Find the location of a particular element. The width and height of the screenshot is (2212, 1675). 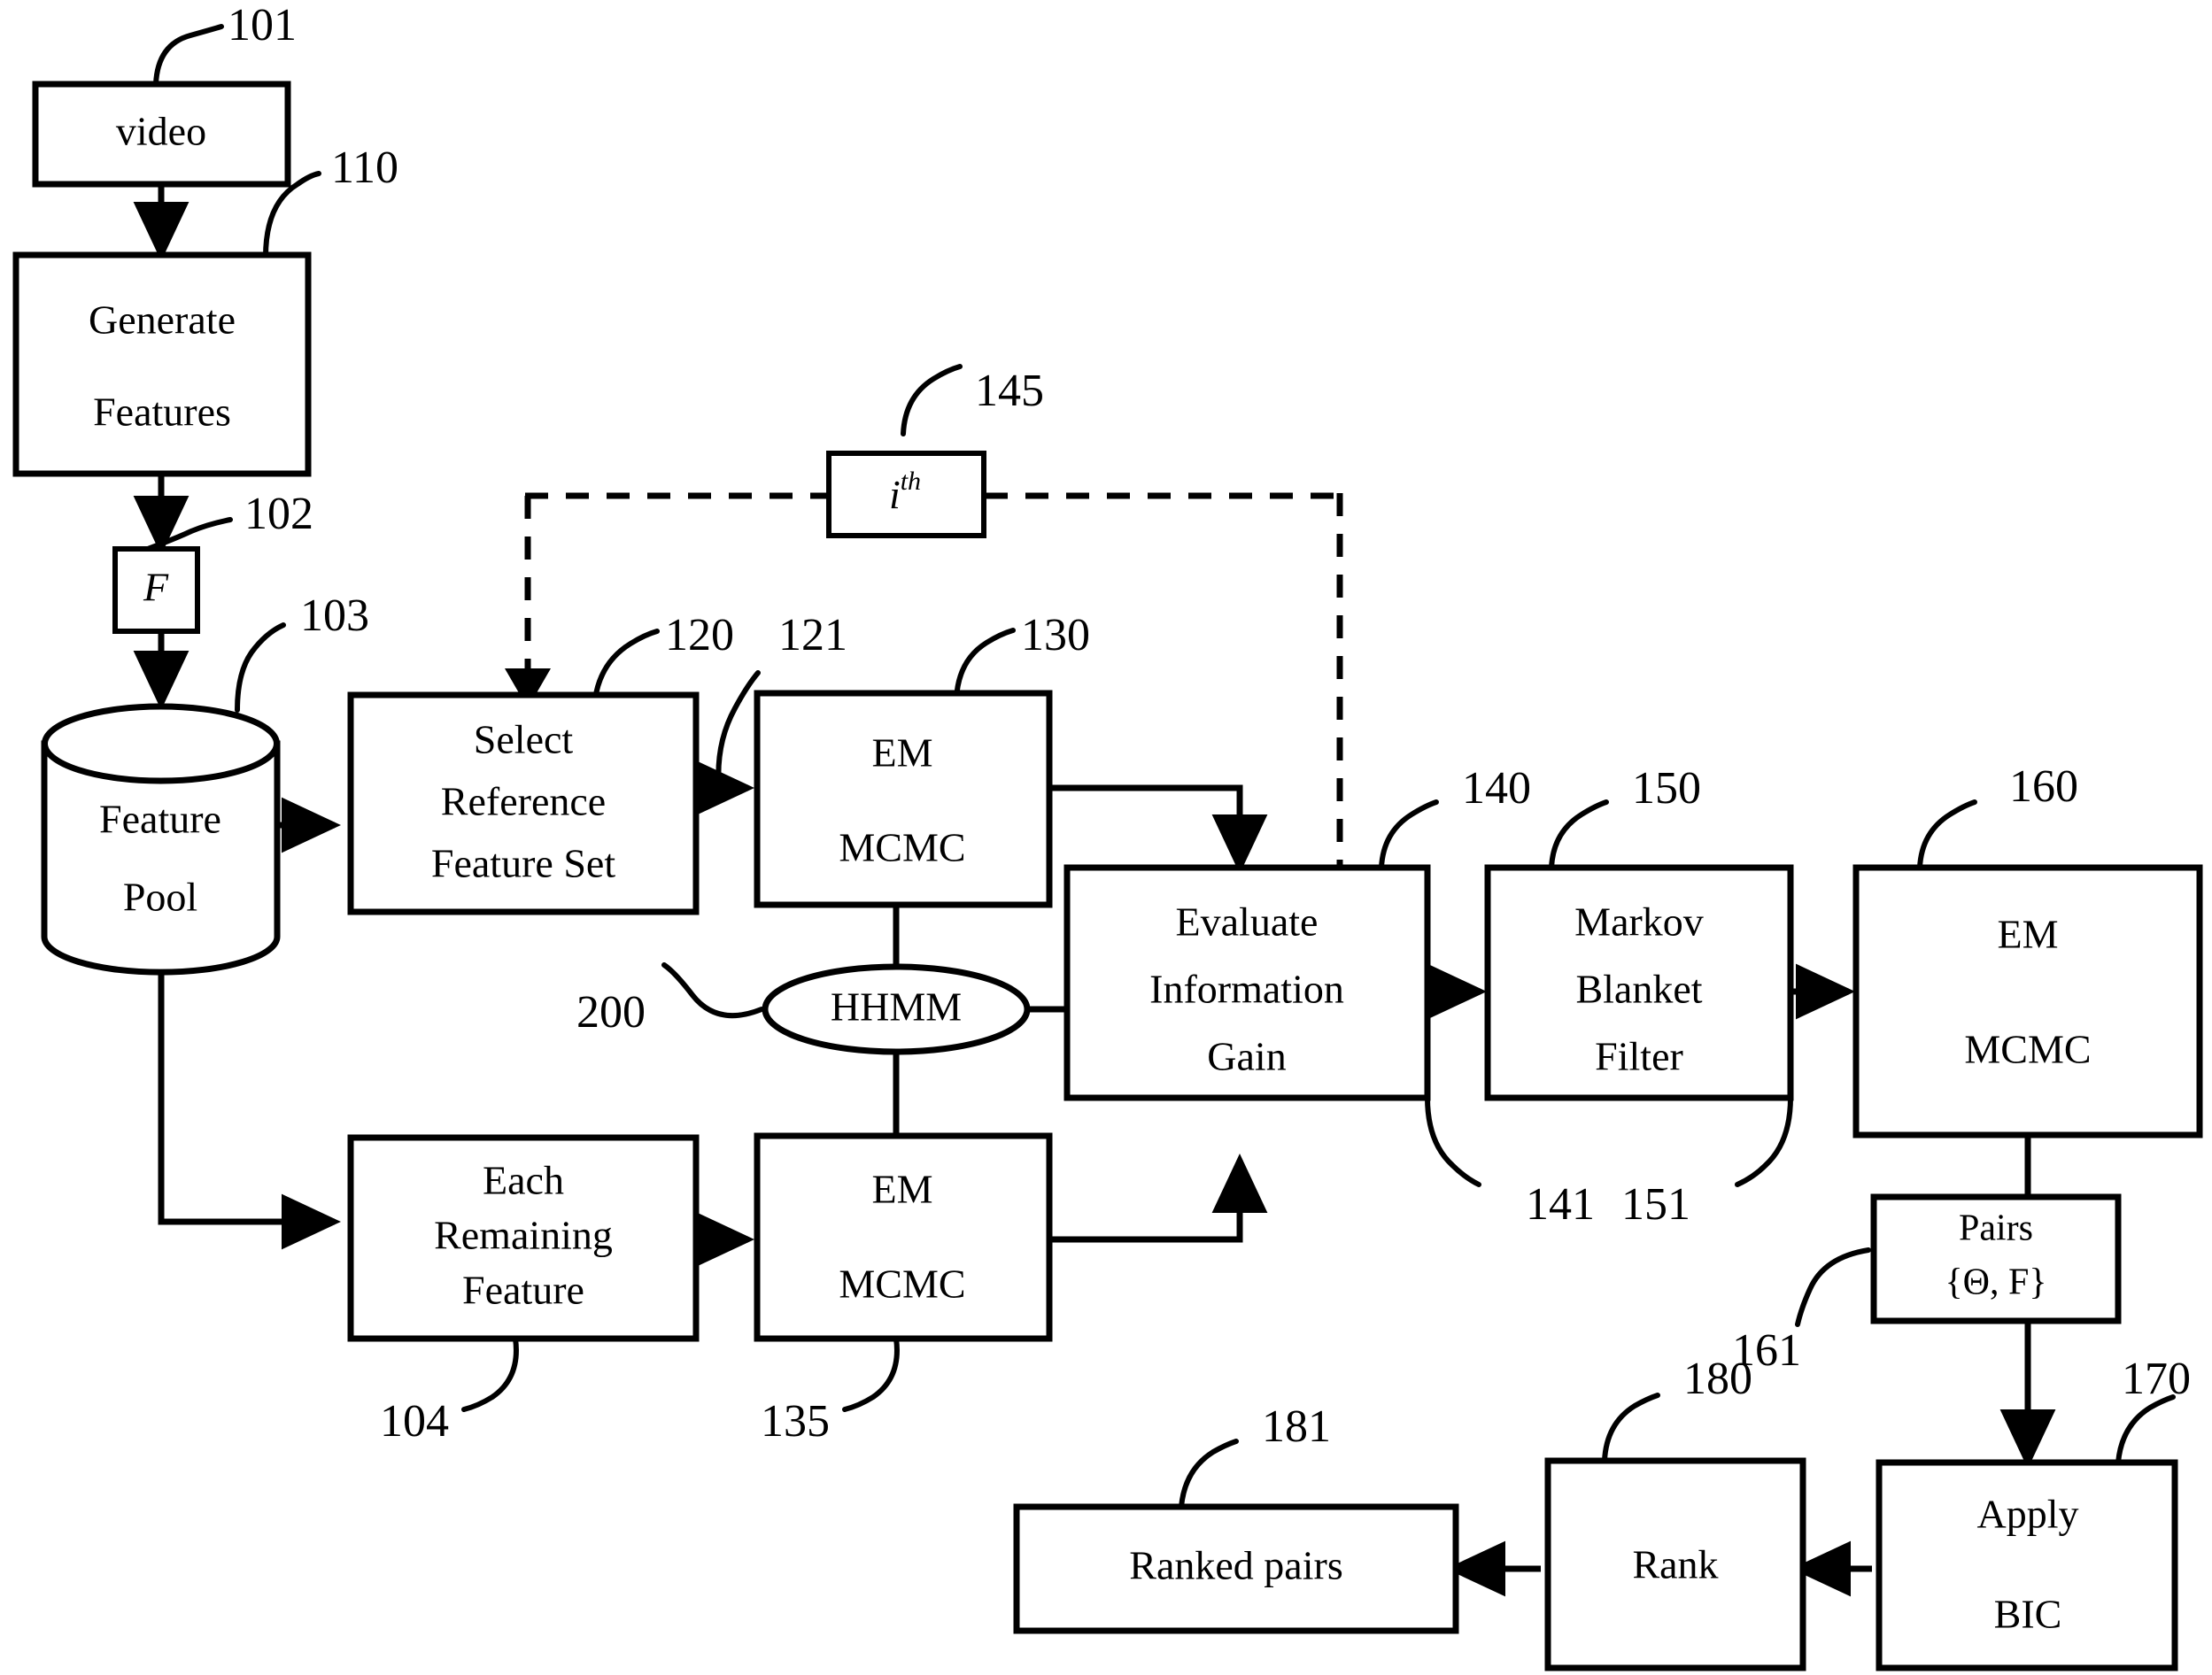

node-ranked-pairs-label: Ranked pairs is located at coordinates (1235, 1566).